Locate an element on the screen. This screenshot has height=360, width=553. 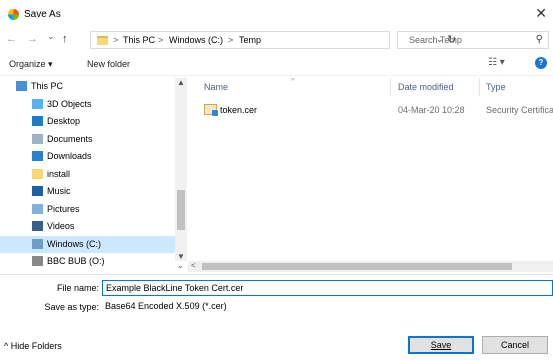
horizontal-scrollbar-thumb is located at coordinates (357, 266).